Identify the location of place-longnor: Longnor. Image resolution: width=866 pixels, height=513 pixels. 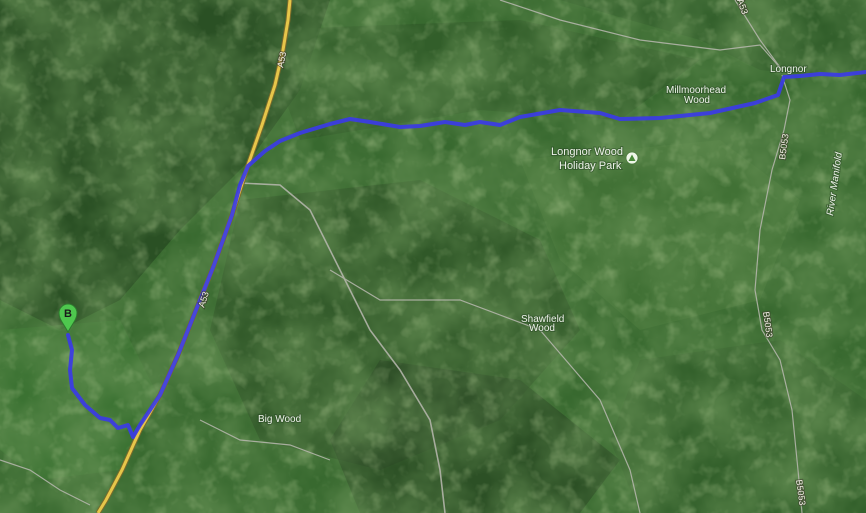
(788, 69).